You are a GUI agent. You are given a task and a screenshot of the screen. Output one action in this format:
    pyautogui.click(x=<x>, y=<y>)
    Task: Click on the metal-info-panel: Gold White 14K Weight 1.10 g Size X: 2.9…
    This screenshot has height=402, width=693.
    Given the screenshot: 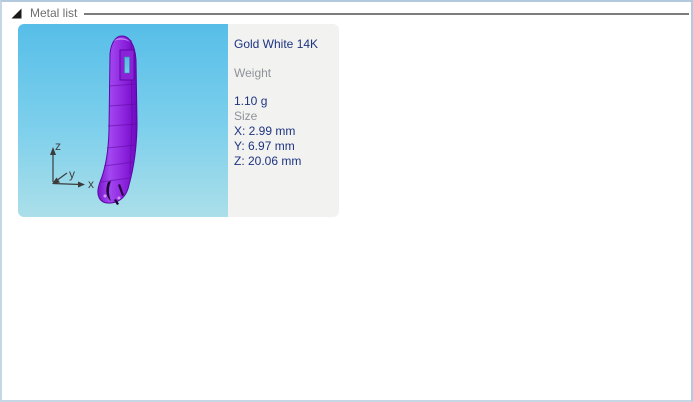 What is the action you would take?
    pyautogui.click(x=283, y=120)
    